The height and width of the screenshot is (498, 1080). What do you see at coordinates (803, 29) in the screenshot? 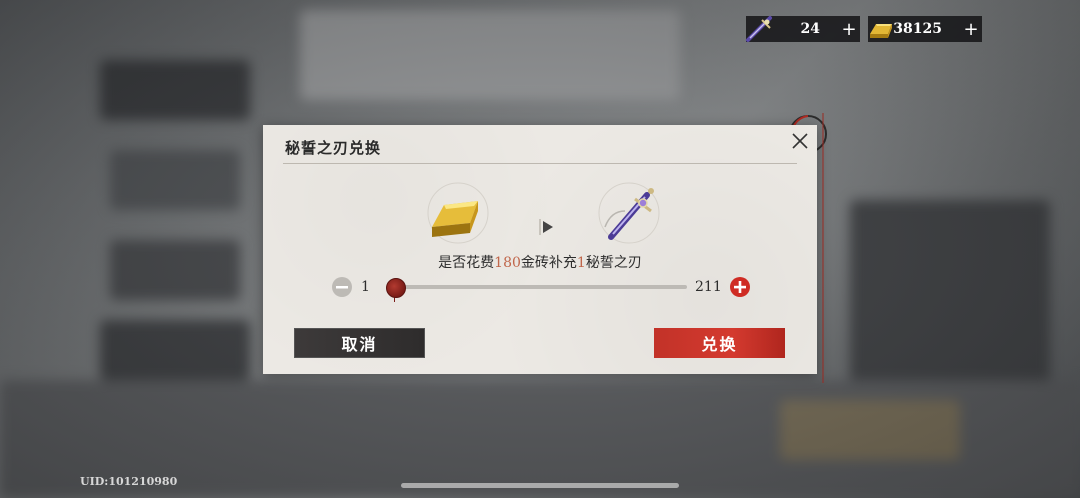
I see `blade-currency-bar: 24 +` at bounding box center [803, 29].